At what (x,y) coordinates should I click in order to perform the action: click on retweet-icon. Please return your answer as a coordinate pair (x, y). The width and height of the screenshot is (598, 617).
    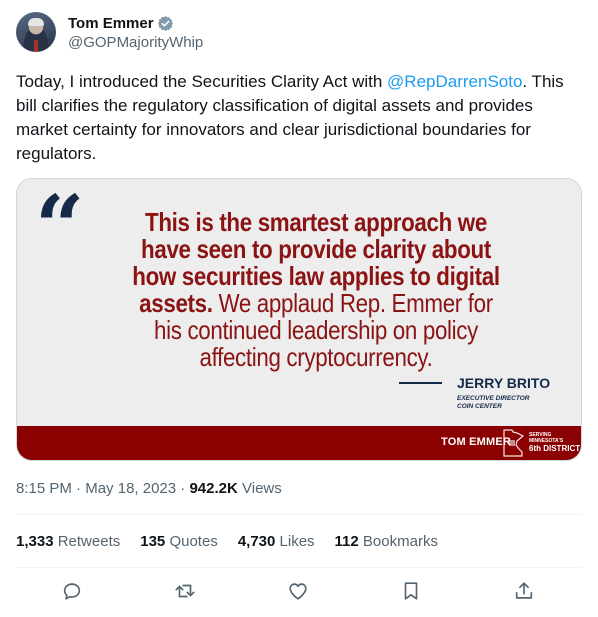
    Looking at the image, I should click on (185, 591).